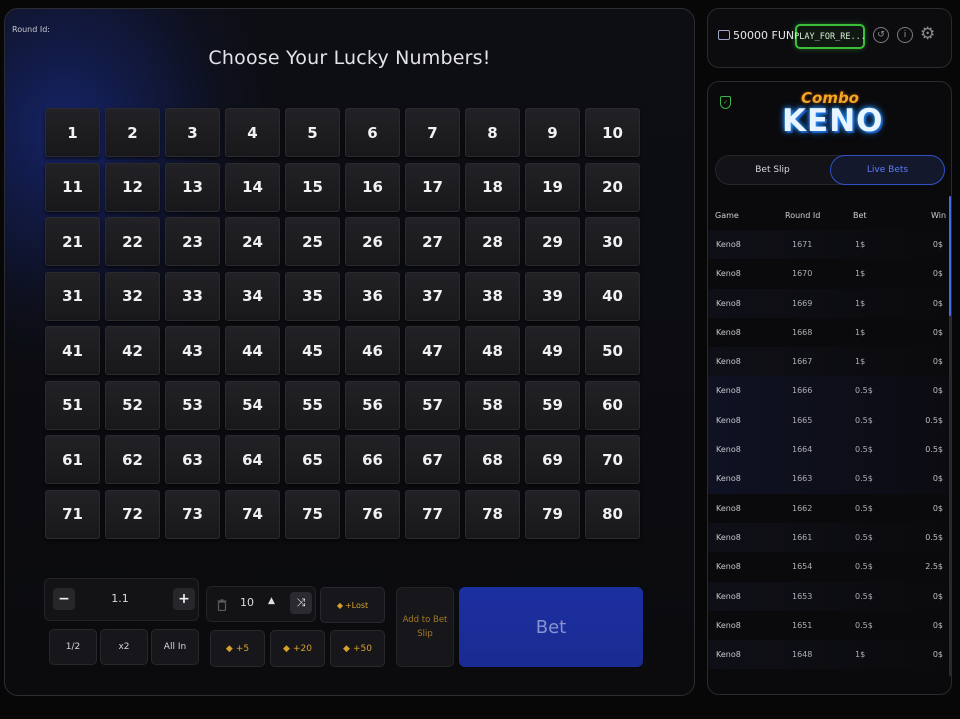  Describe the element at coordinates (492, 187) in the screenshot. I see `number-tile: 18` at that location.